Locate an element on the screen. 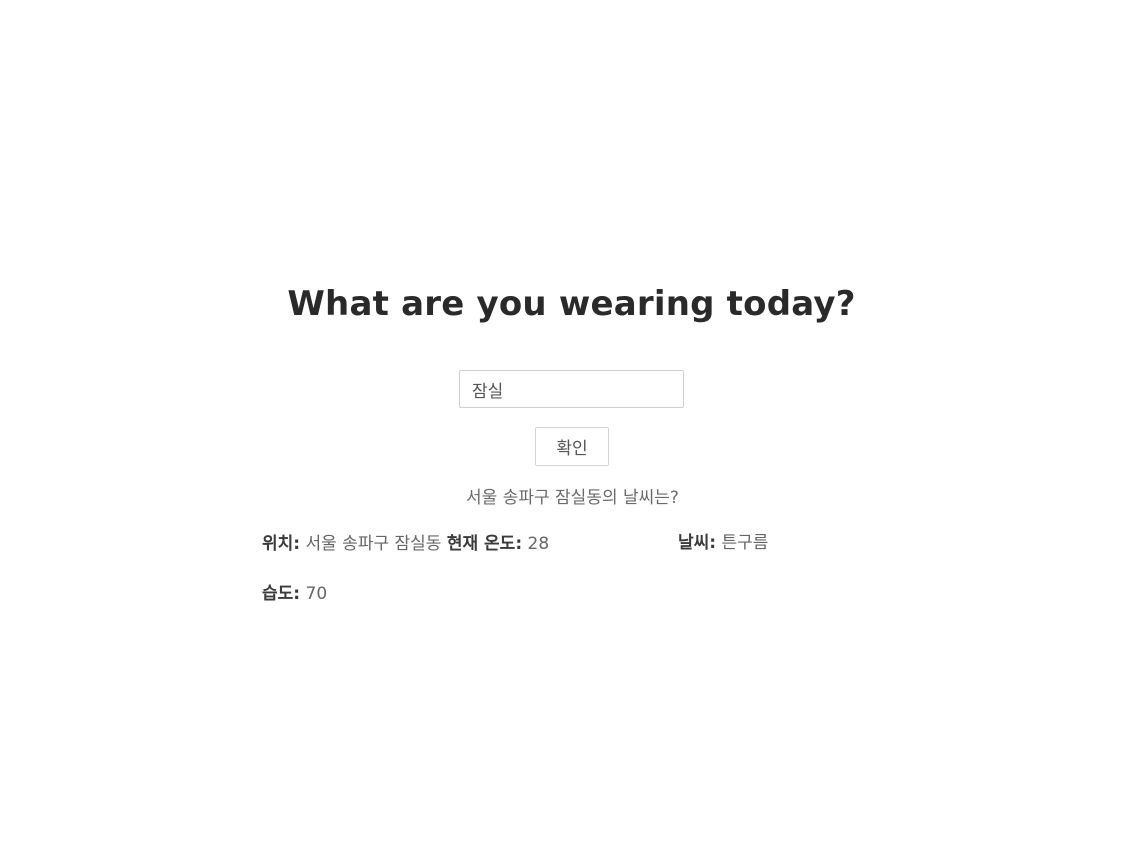 Image resolution: width=1133 pixels, height=850 pixels. temperature-label: 현재 온도: is located at coordinates (484, 544).